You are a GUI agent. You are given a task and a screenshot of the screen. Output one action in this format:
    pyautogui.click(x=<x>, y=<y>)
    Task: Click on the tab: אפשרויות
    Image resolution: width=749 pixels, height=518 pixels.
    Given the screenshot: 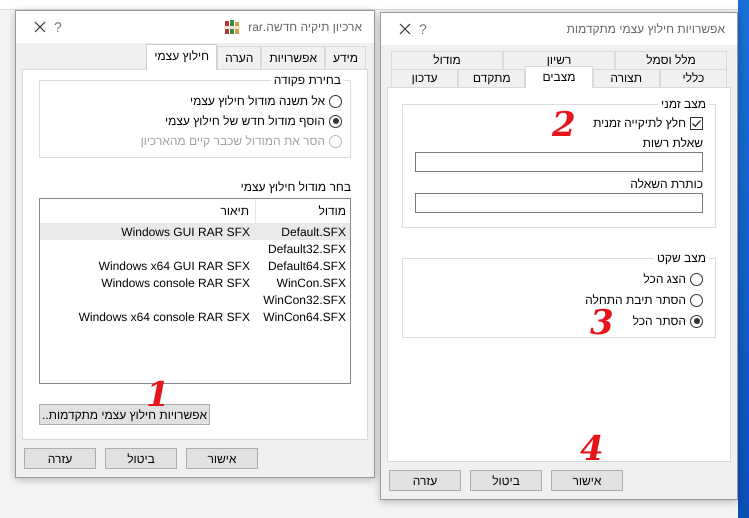 What is the action you would take?
    pyautogui.click(x=293, y=57)
    